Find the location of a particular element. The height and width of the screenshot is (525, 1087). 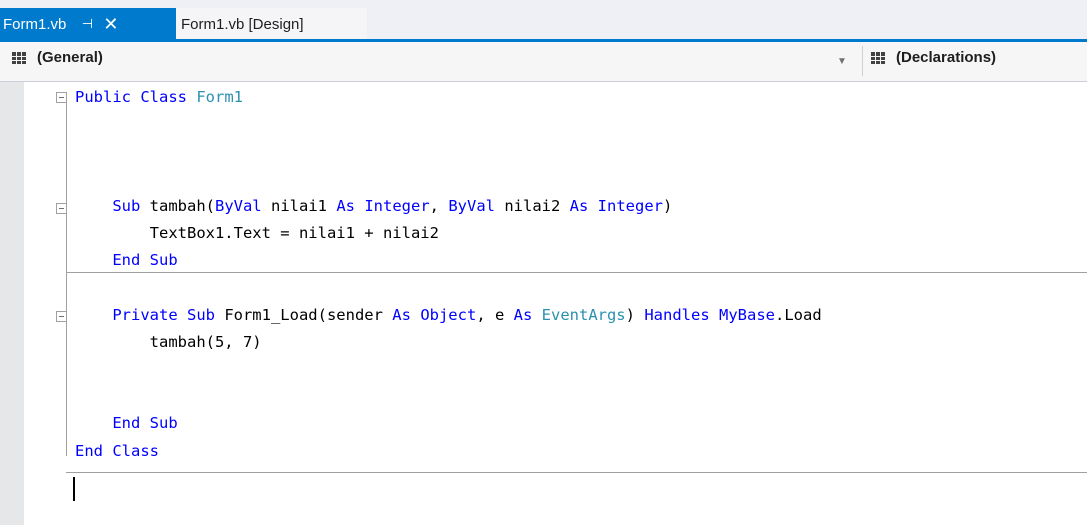

text-caret is located at coordinates (74, 489).